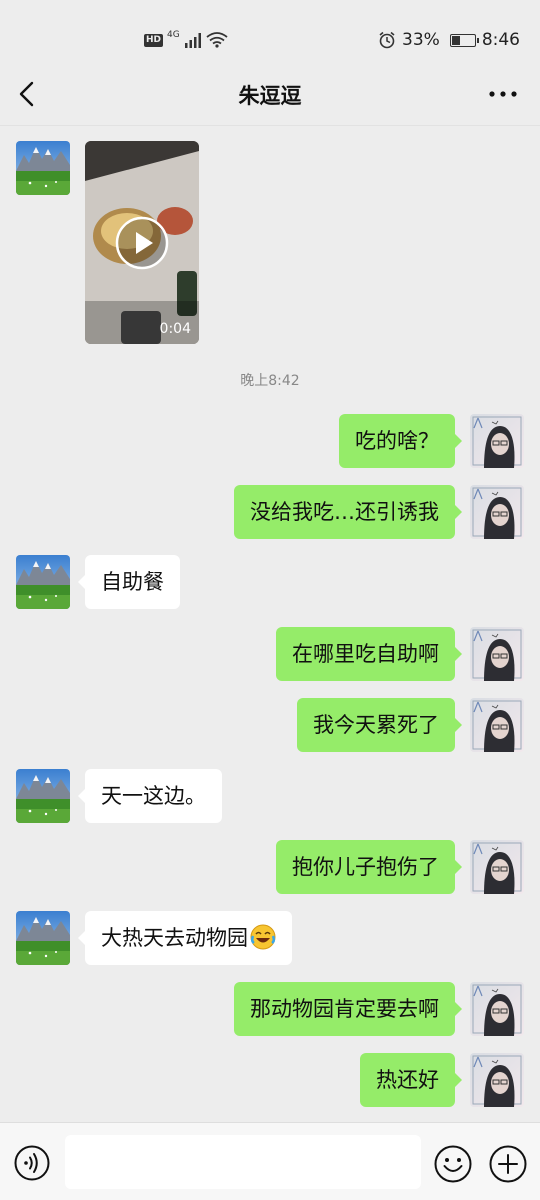 The image size is (540, 1200). What do you see at coordinates (421, 40) in the screenshot?
I see `battery-percent: 33%` at bounding box center [421, 40].